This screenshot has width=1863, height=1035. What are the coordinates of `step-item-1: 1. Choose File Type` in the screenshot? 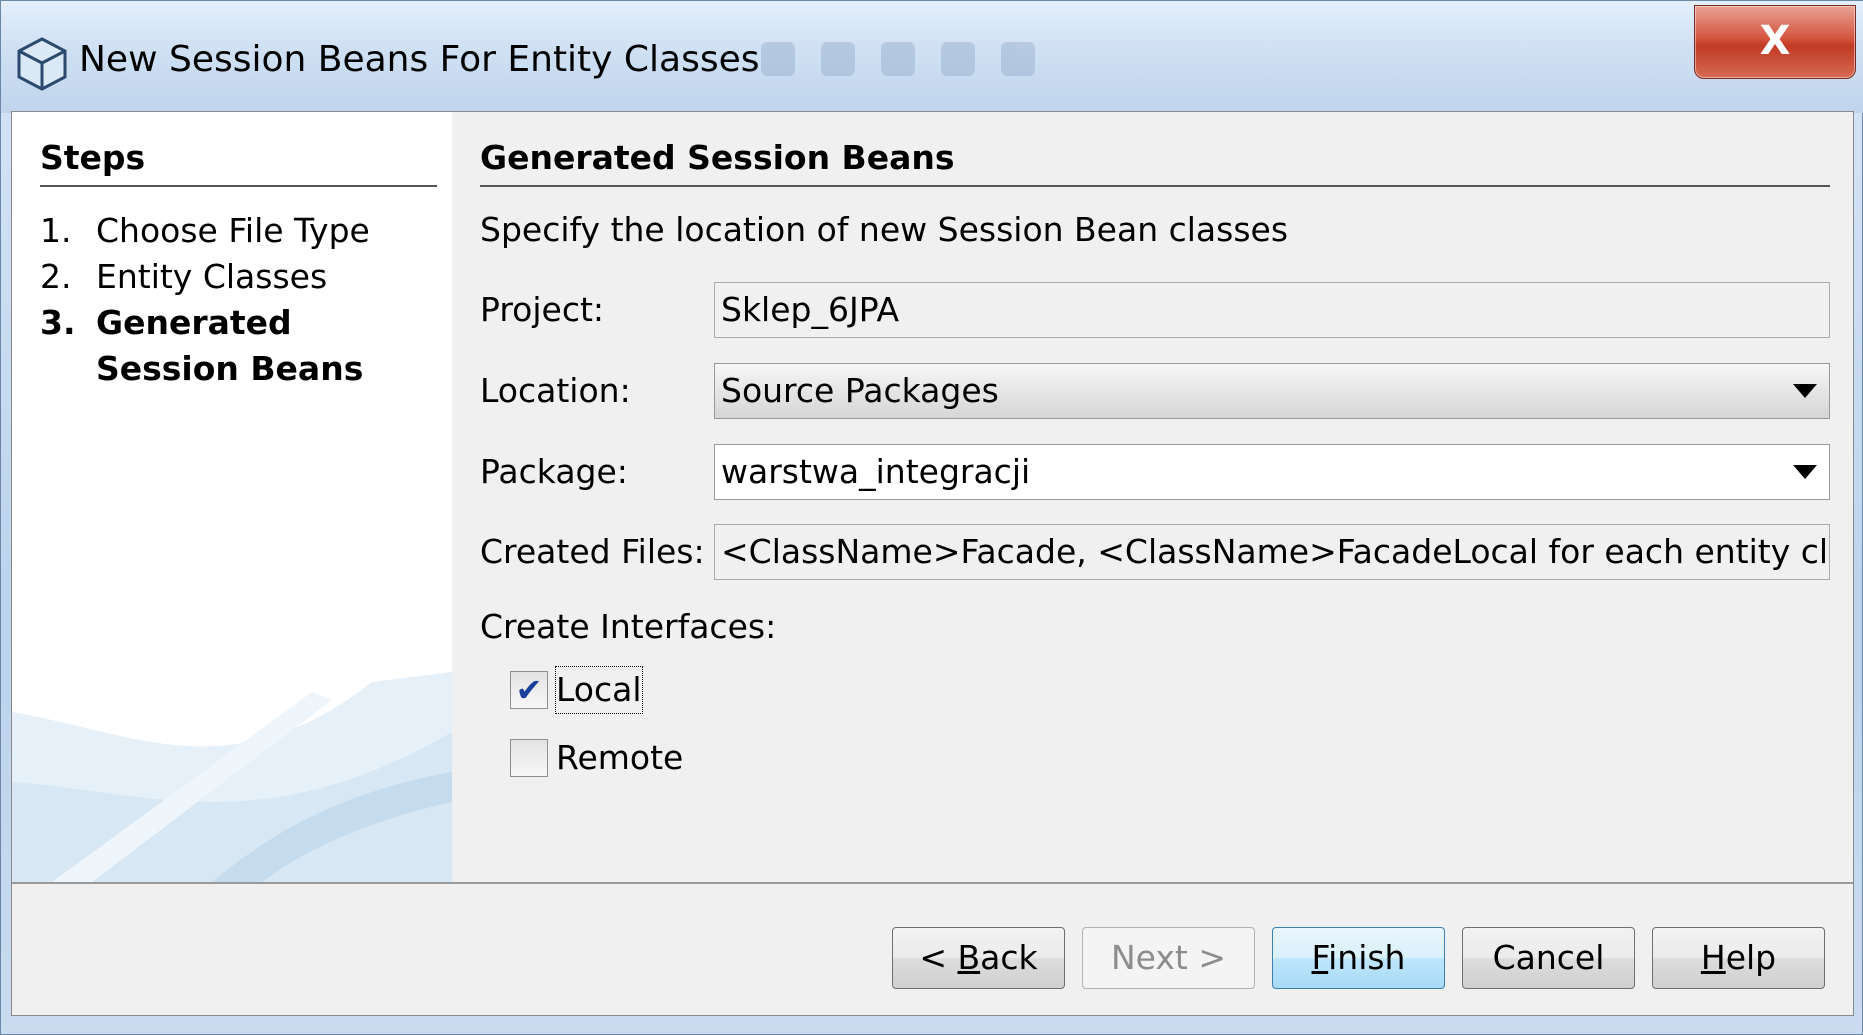 It's located at (218, 231).